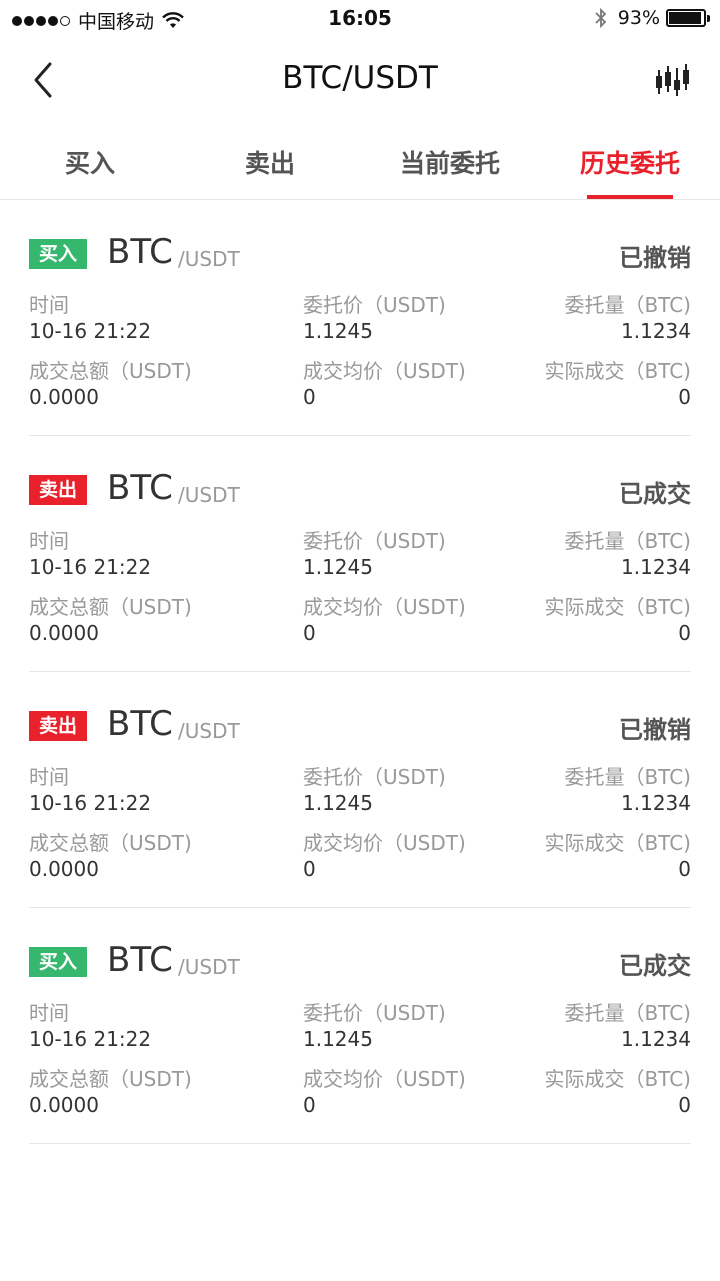 The image size is (720, 1281). I want to click on kline-chart-icon, so click(673, 81).